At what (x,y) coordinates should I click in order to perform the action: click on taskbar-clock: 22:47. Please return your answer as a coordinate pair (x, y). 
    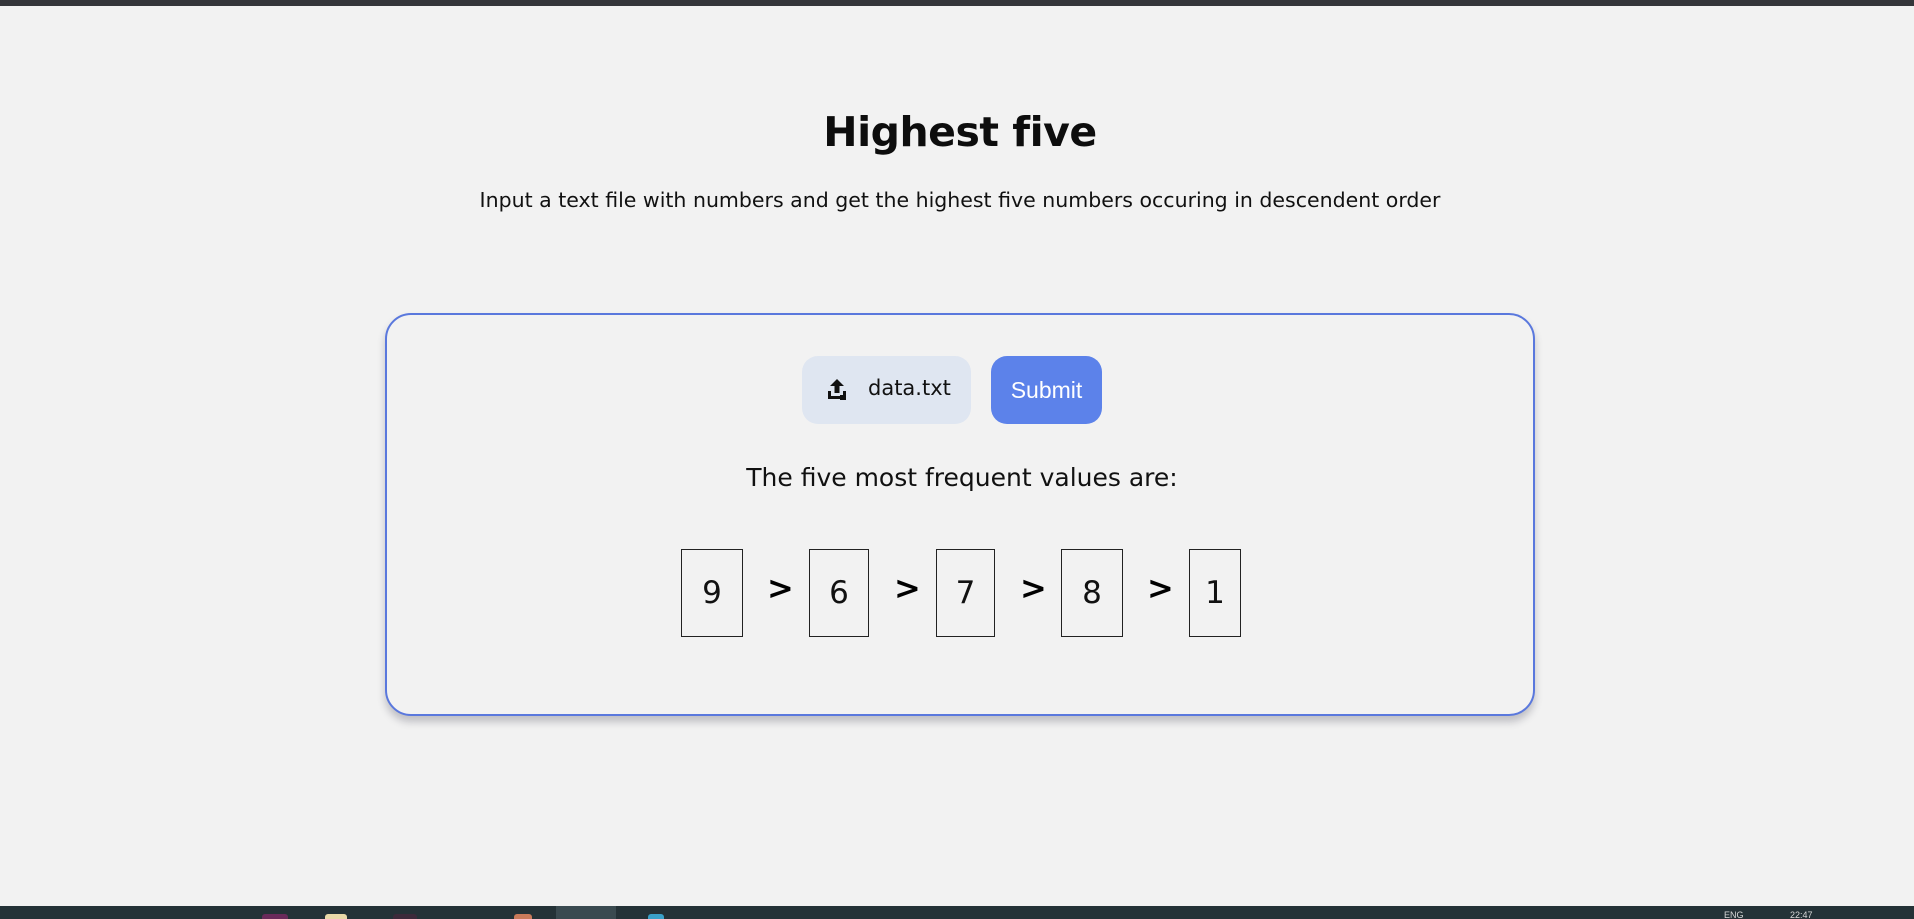
    Looking at the image, I should click on (1801, 914).